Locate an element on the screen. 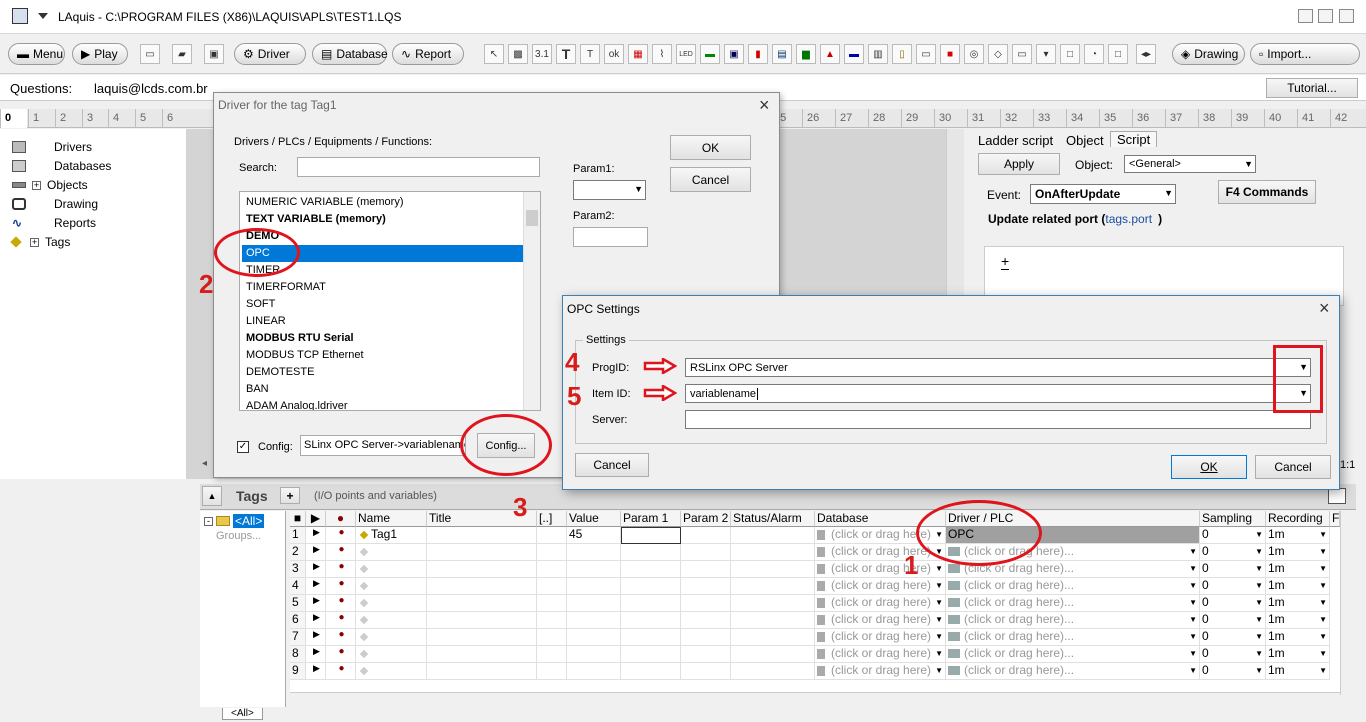  ruler-col-6: 6 is located at coordinates (175, 118).